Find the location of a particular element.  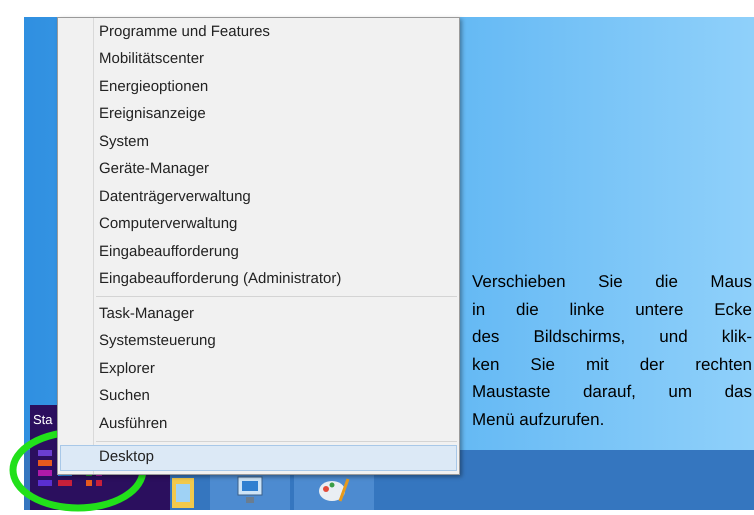

menu-item: Mobilitätscenter is located at coordinates (258, 59).